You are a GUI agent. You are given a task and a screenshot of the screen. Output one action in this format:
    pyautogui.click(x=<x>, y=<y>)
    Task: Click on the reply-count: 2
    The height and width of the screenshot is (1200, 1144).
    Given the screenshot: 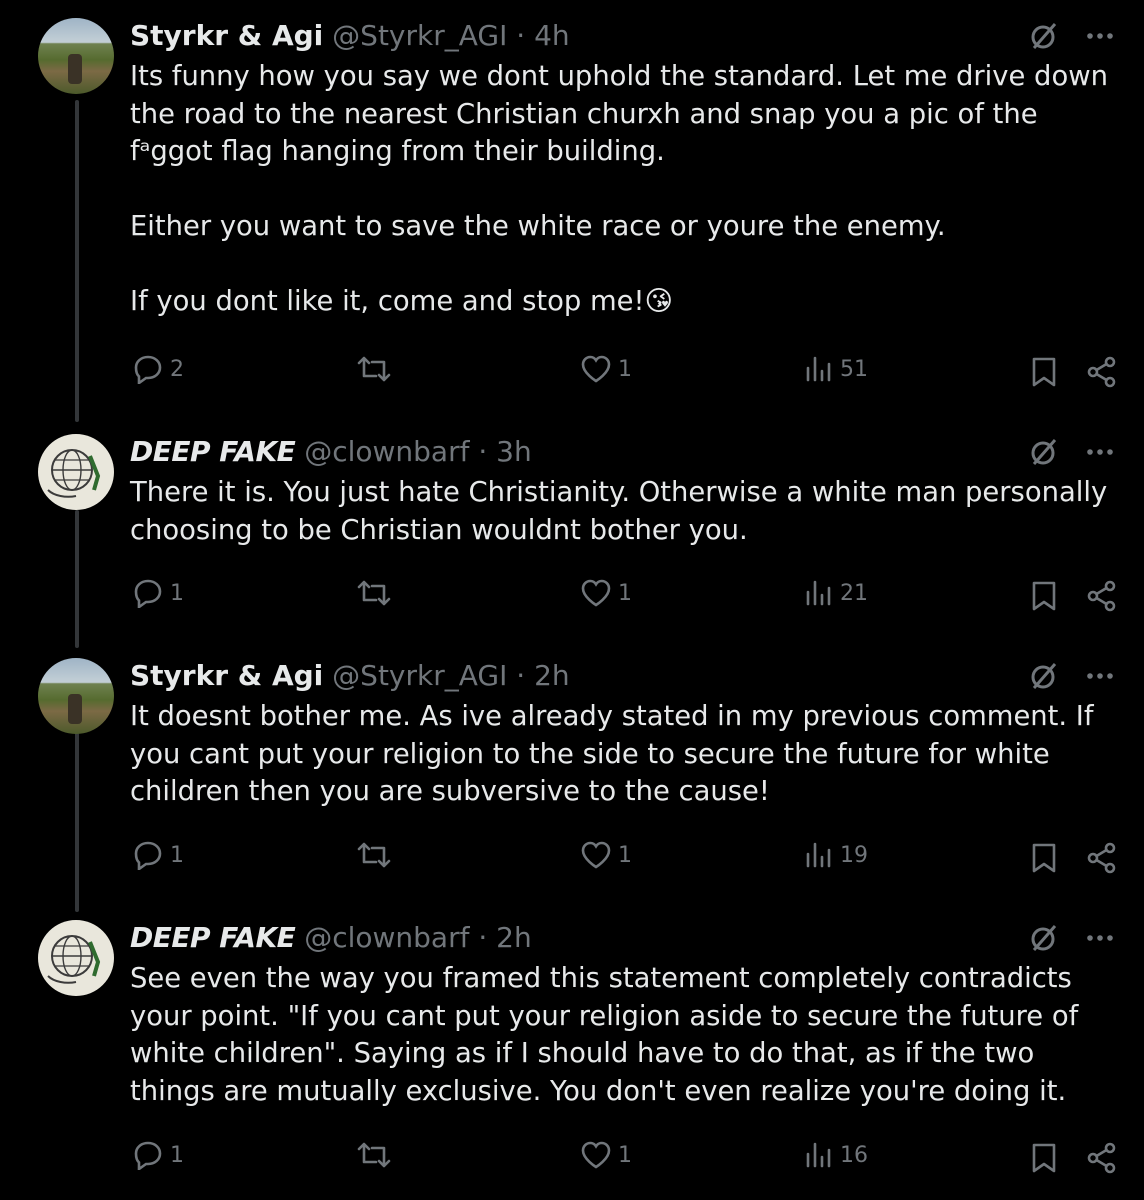 What is the action you would take?
    pyautogui.click(x=177, y=369)
    